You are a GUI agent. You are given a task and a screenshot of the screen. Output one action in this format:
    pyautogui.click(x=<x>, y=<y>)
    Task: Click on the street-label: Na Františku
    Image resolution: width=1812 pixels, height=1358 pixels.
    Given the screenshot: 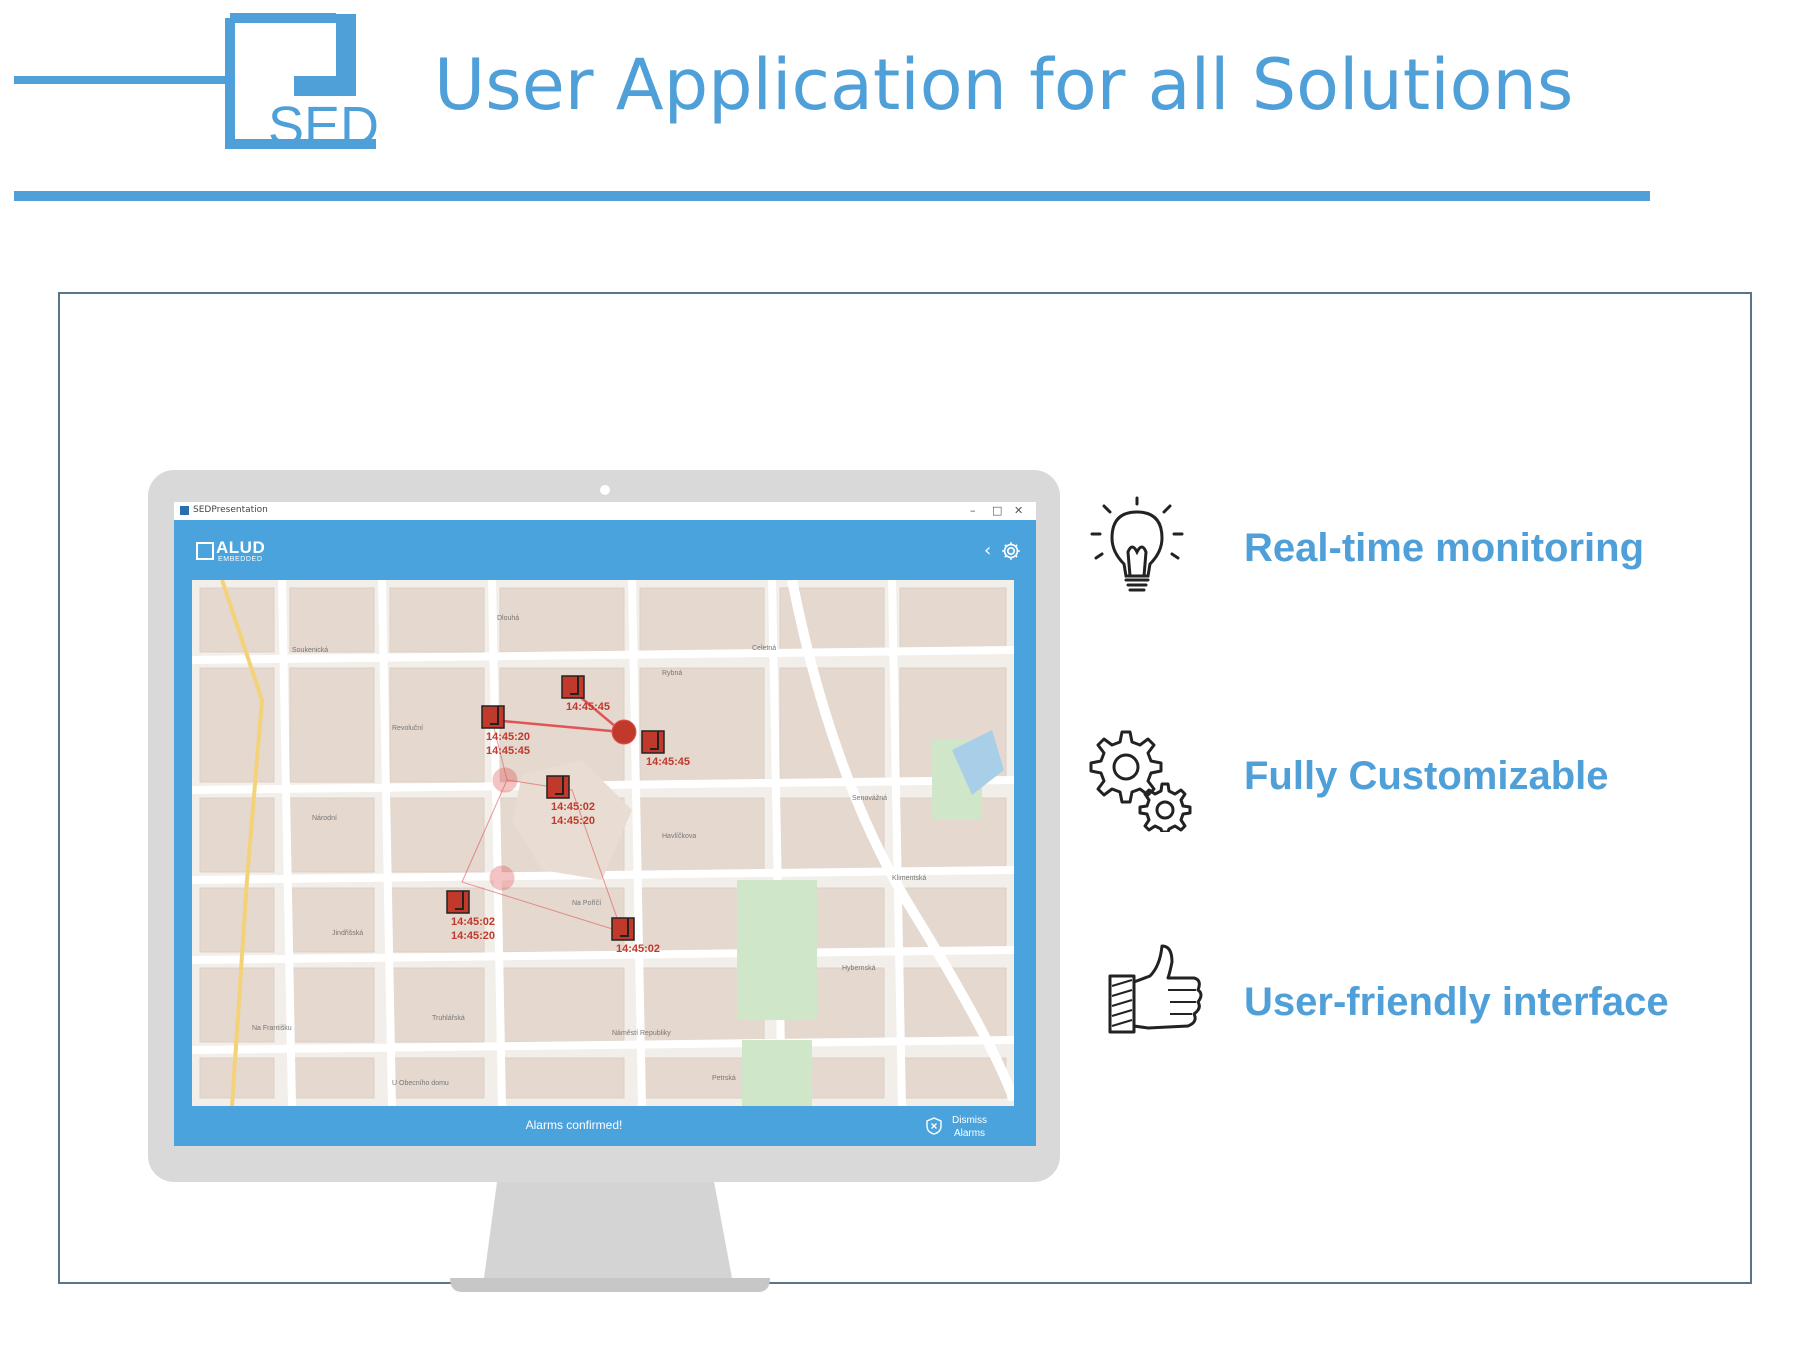 What is the action you would take?
    pyautogui.click(x=272, y=1028)
    